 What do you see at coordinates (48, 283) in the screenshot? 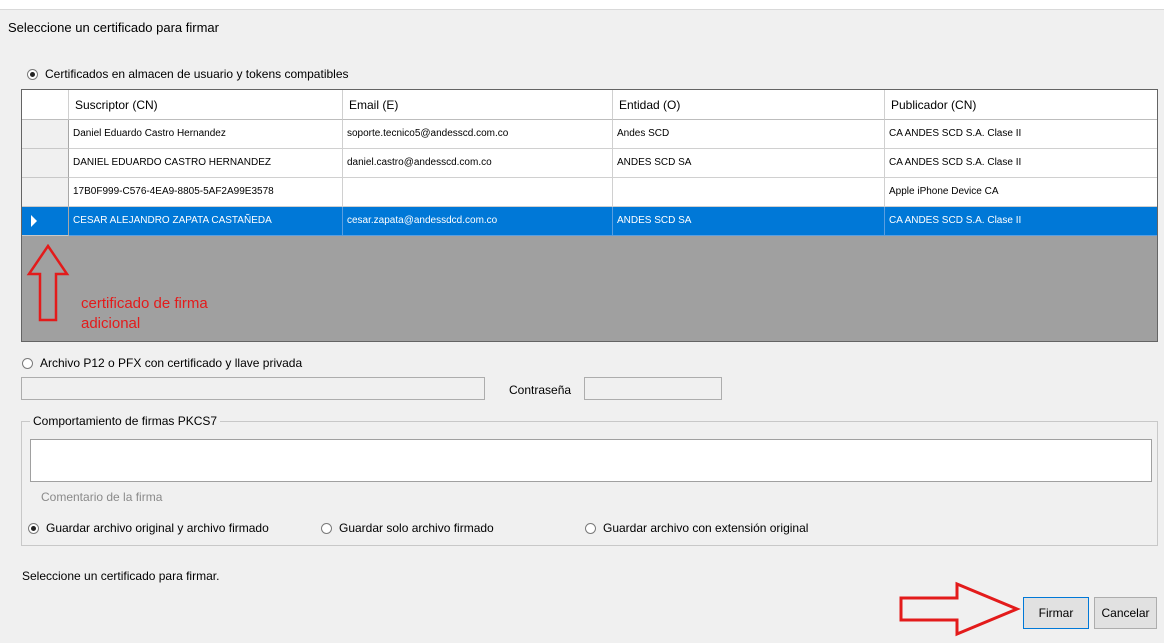
I see `red-arrow-up-icon` at bounding box center [48, 283].